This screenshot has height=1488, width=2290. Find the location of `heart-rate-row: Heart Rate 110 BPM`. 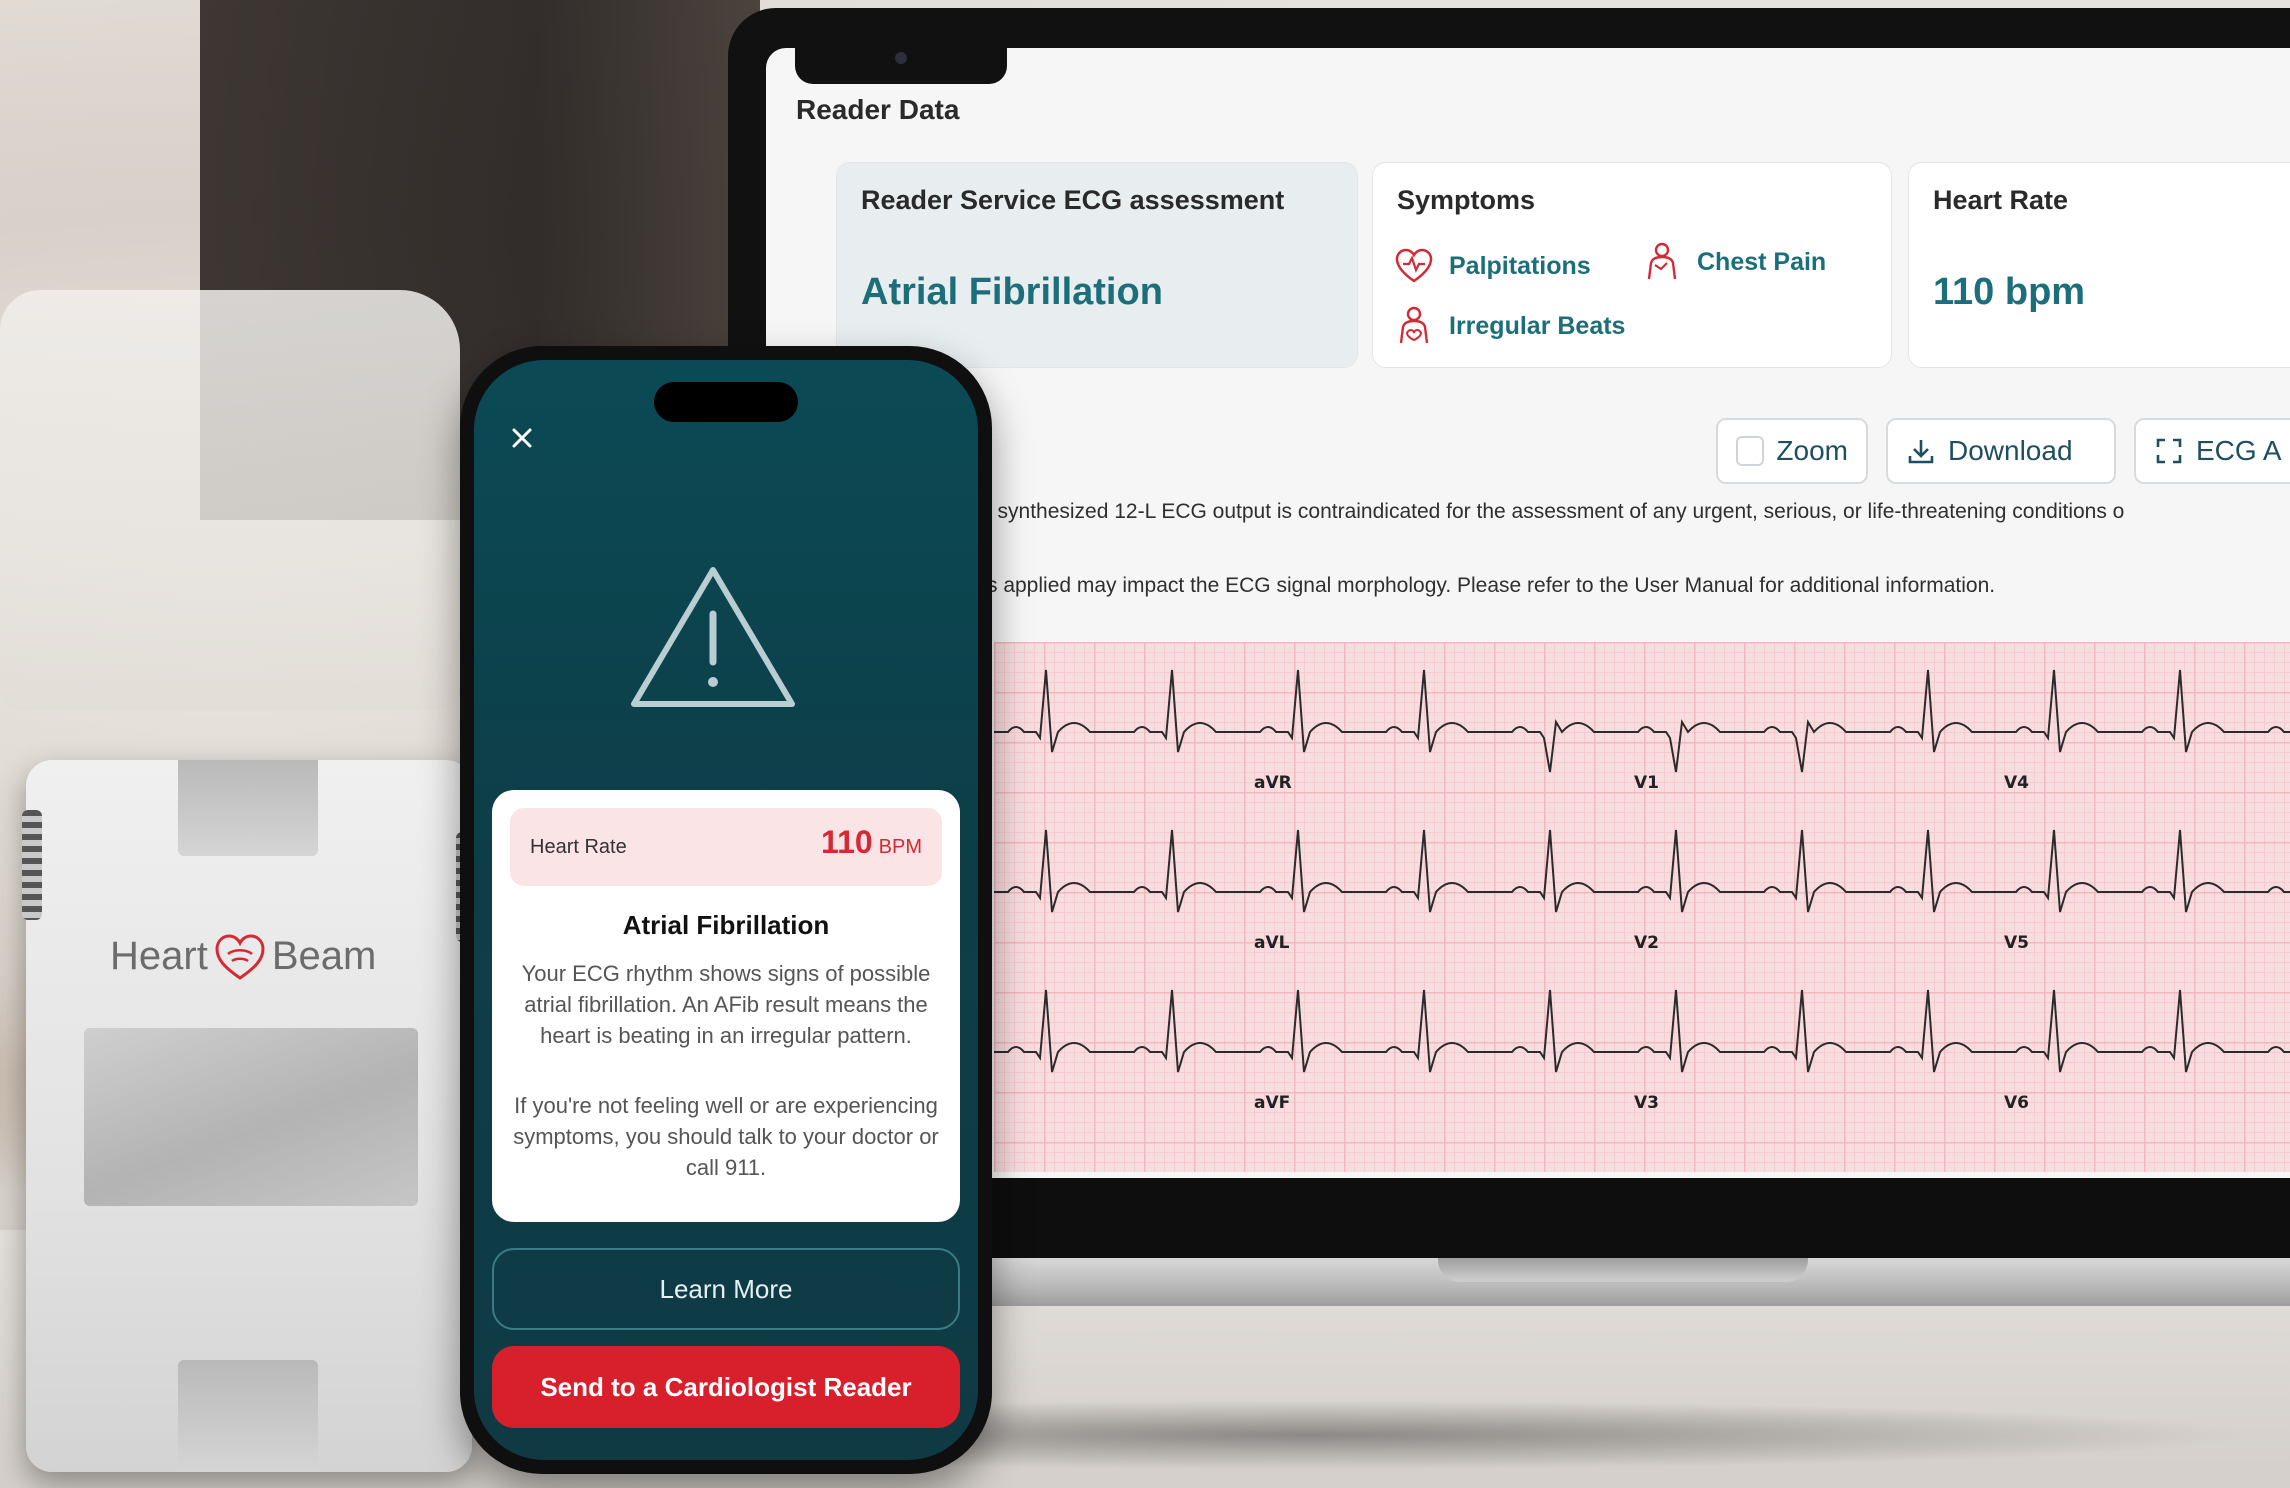

heart-rate-row: Heart Rate 110 BPM is located at coordinates (726, 847).